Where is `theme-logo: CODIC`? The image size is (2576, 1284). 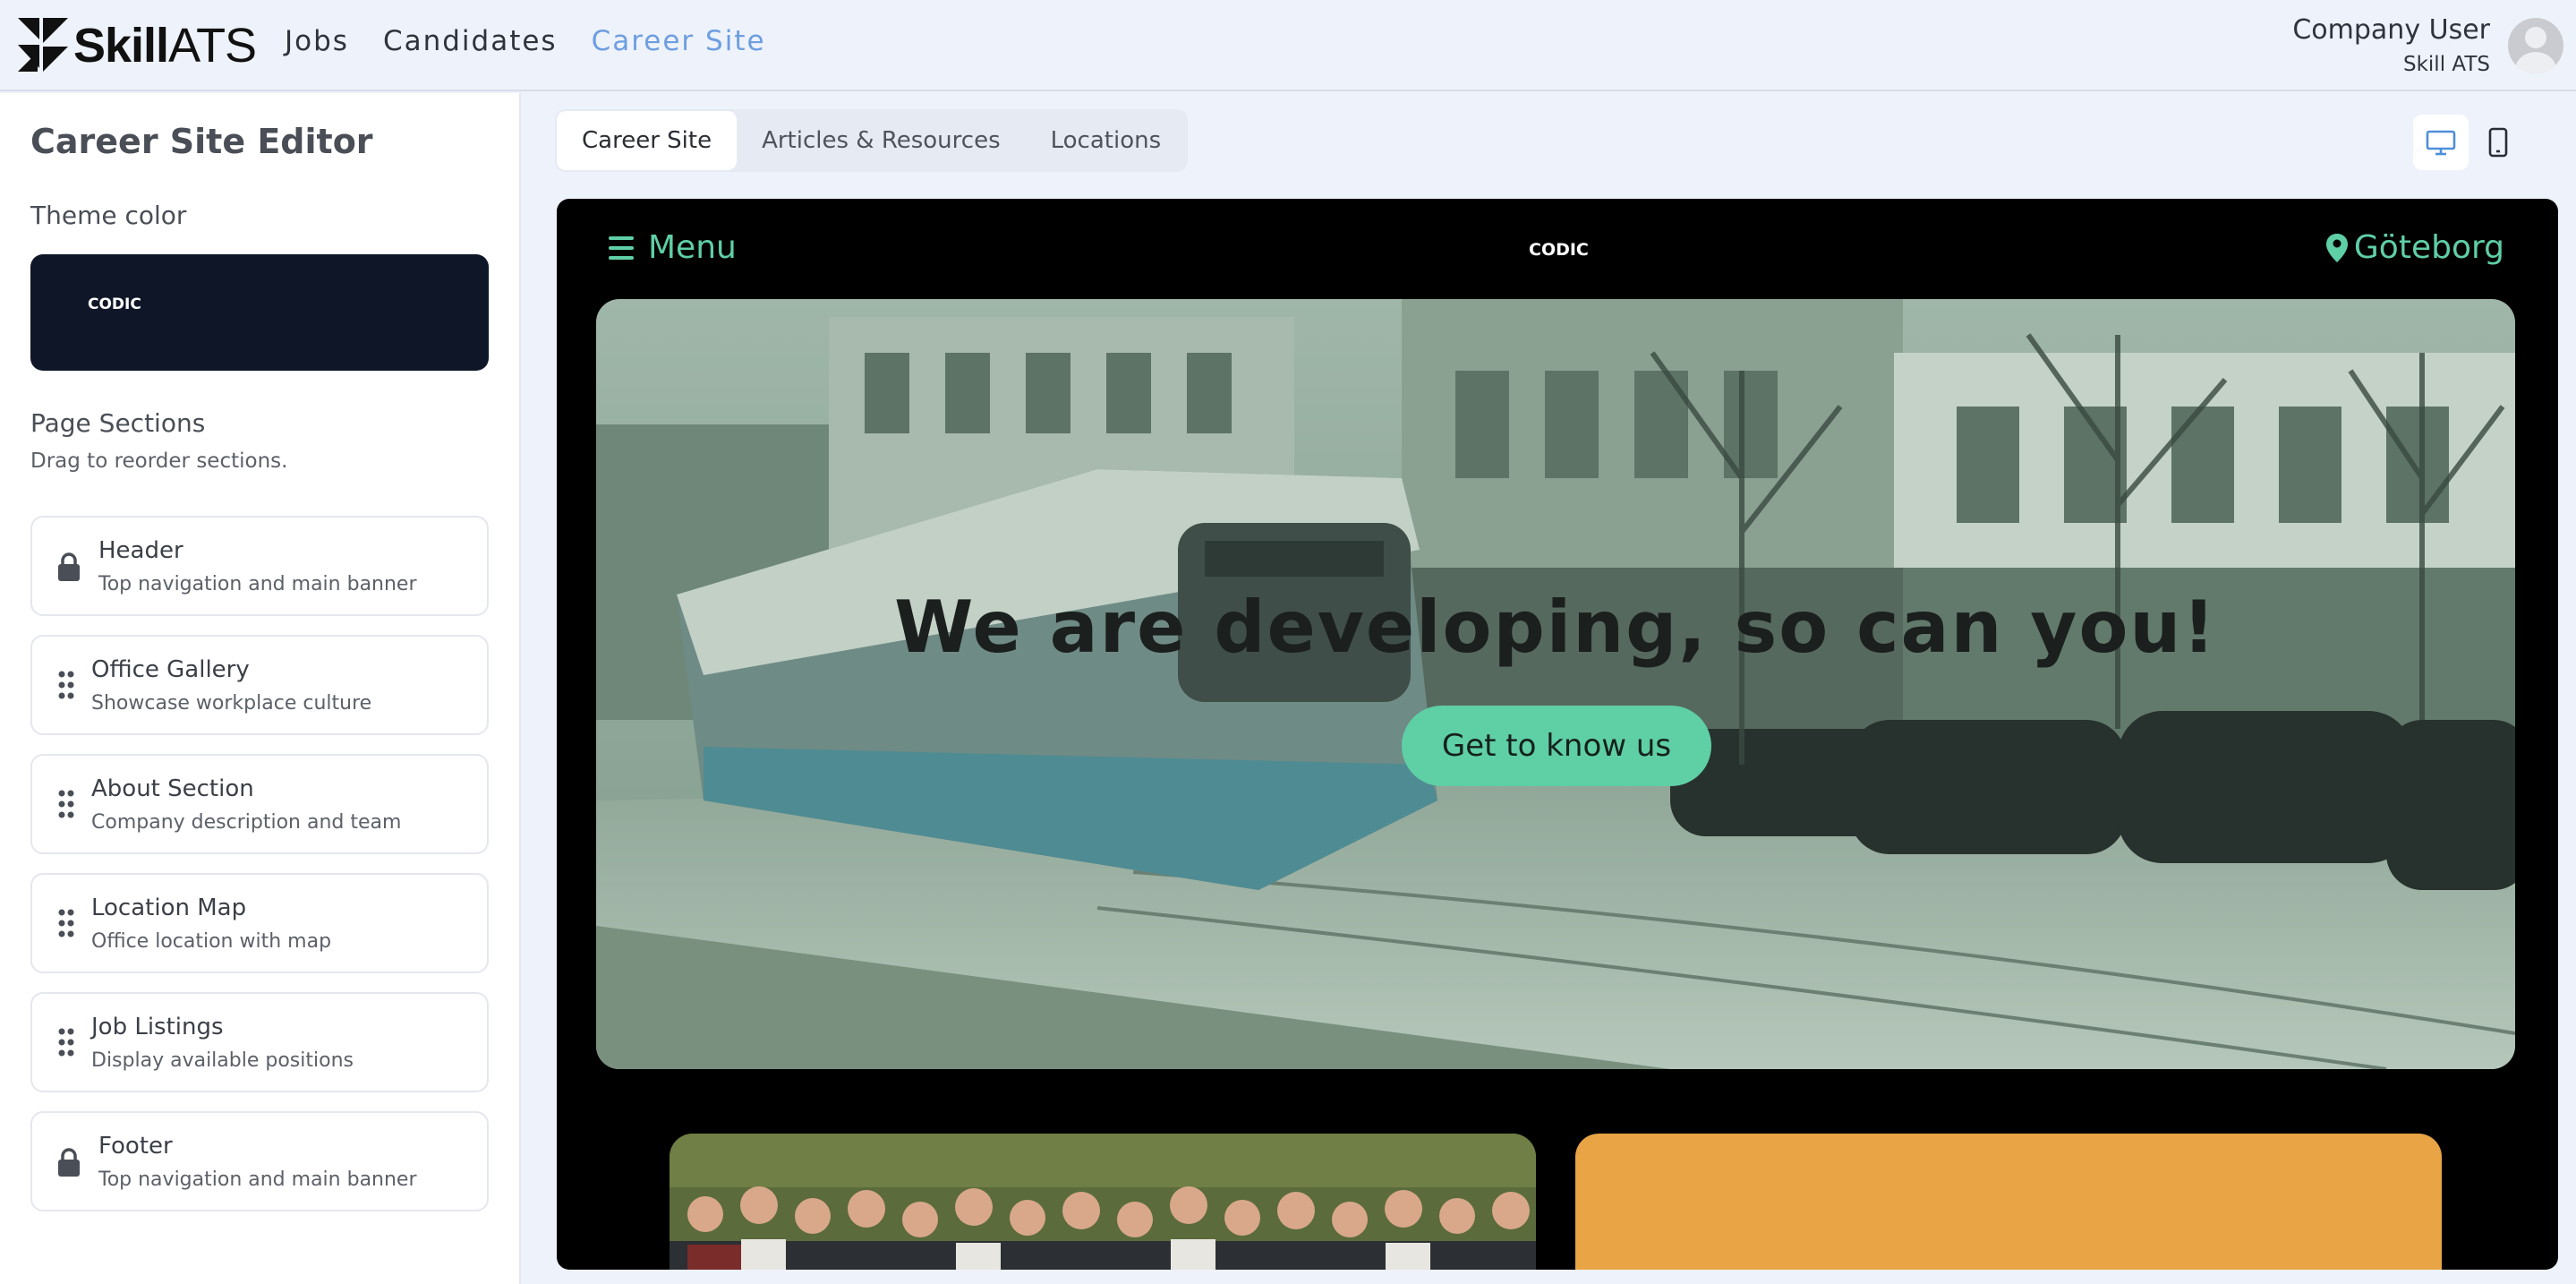 theme-logo: CODIC is located at coordinates (114, 304).